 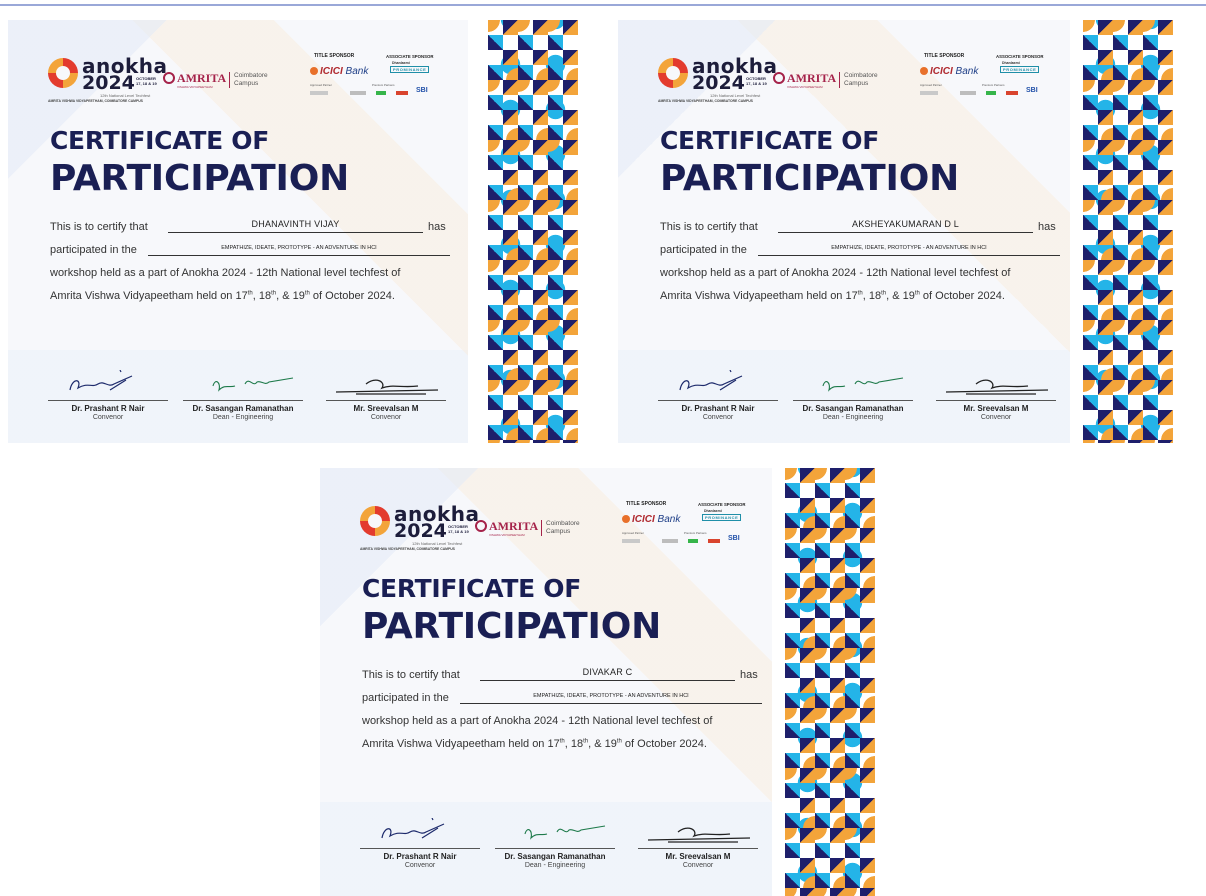 What do you see at coordinates (735, 95) in the screenshot?
I see `anokha-subtitle: 12th National Level Techfest` at bounding box center [735, 95].